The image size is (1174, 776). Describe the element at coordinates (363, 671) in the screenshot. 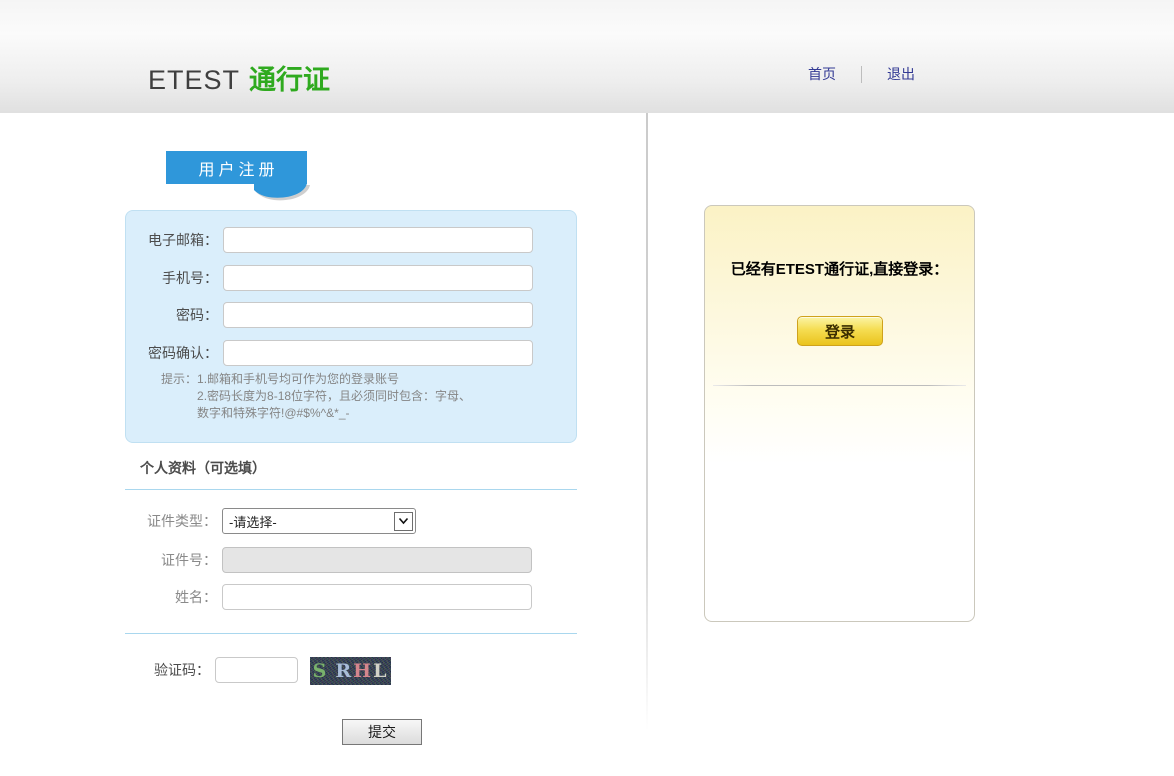

I see `captcha-letter: H` at that location.